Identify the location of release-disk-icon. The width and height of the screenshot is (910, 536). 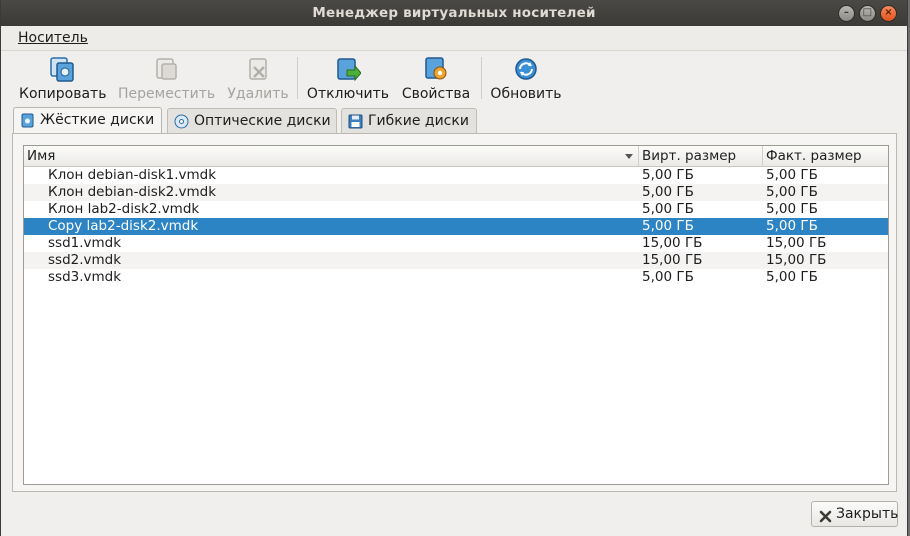
(348, 69).